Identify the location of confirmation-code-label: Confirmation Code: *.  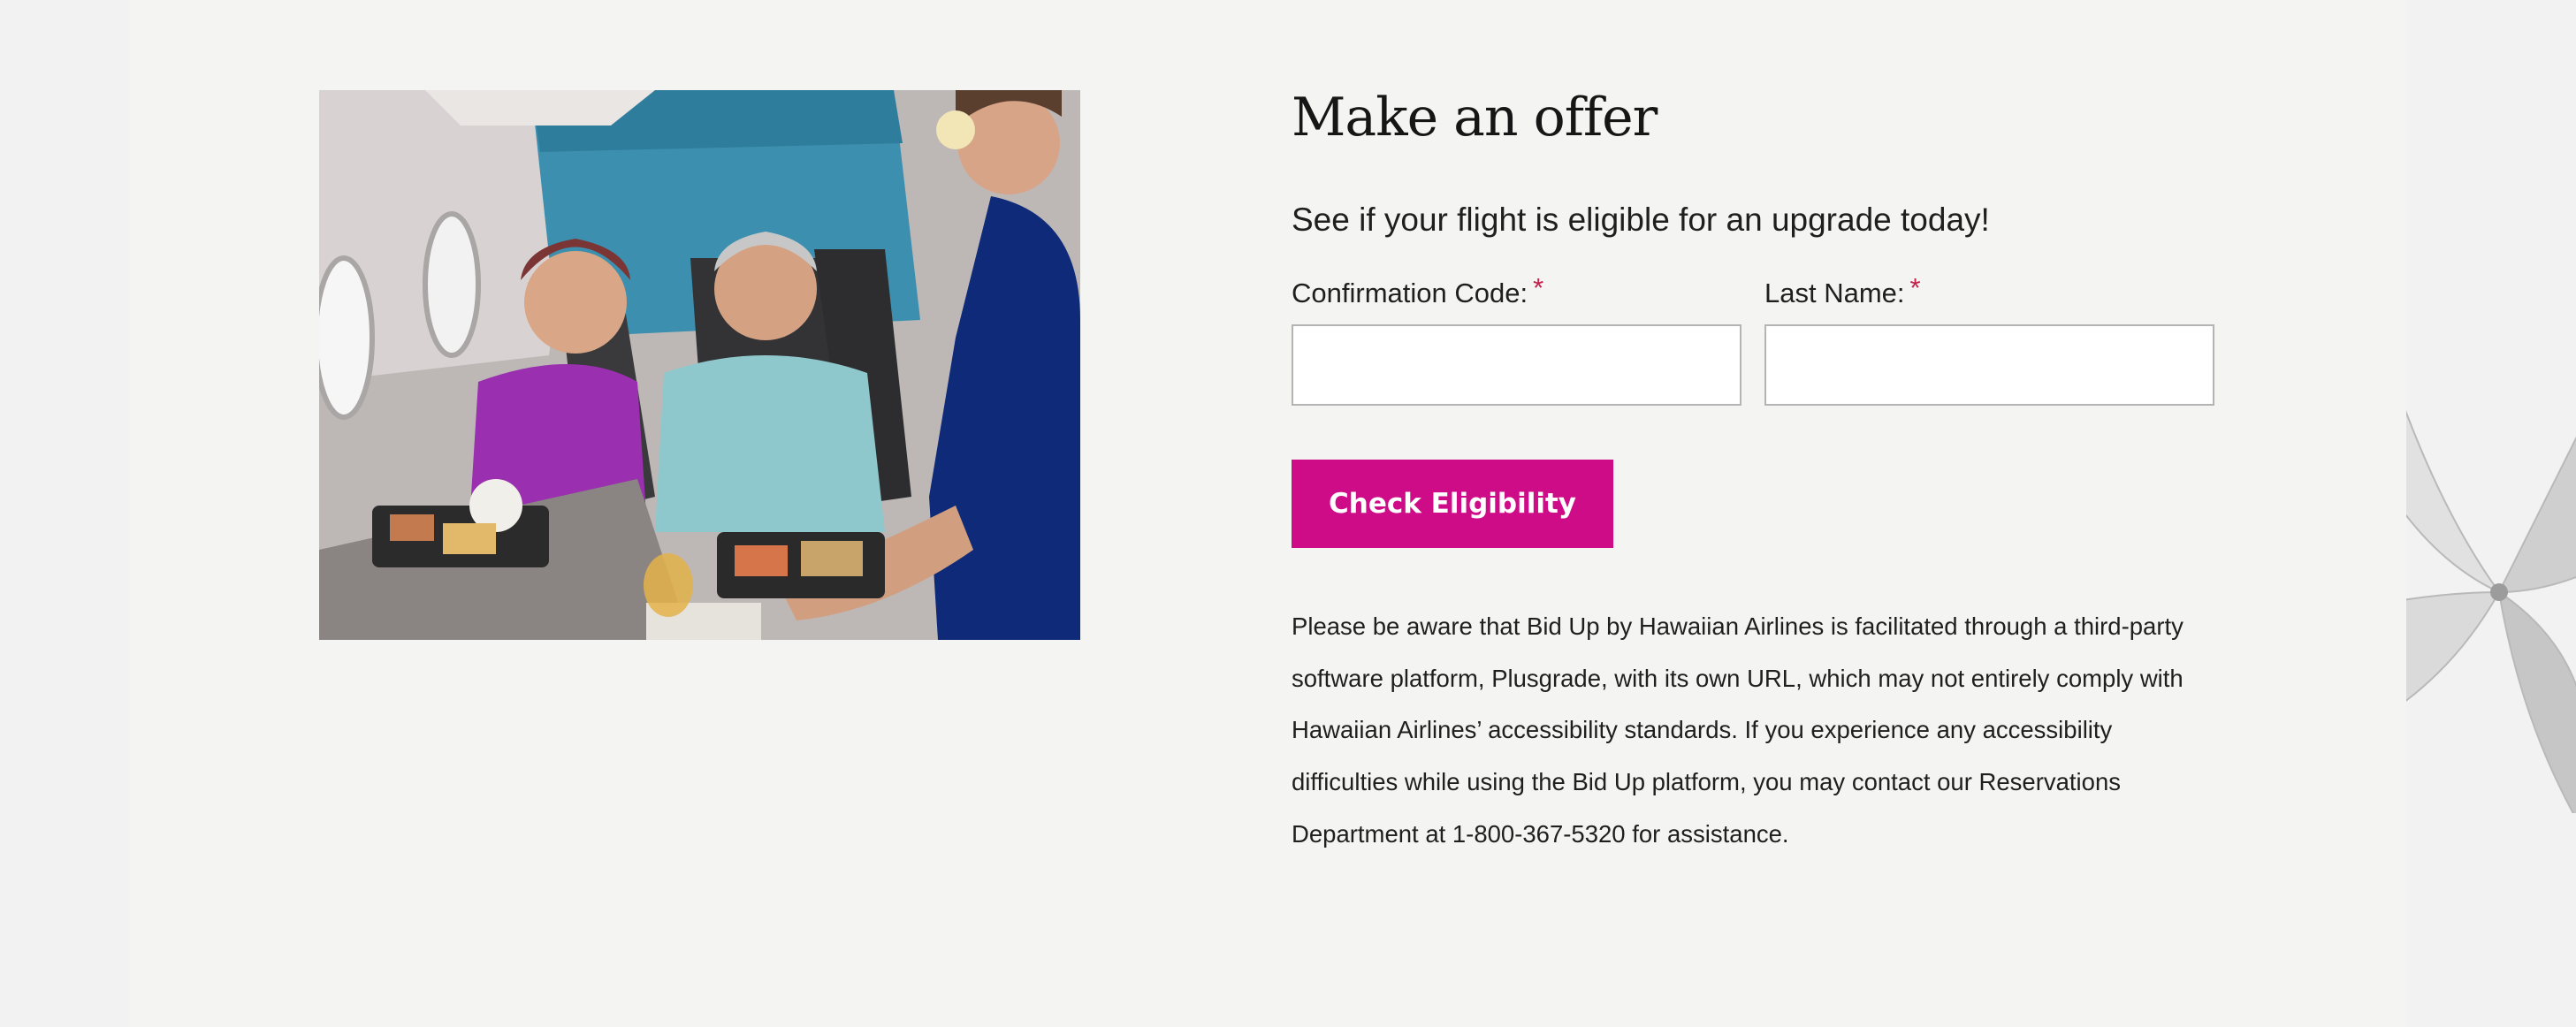
(1417, 290).